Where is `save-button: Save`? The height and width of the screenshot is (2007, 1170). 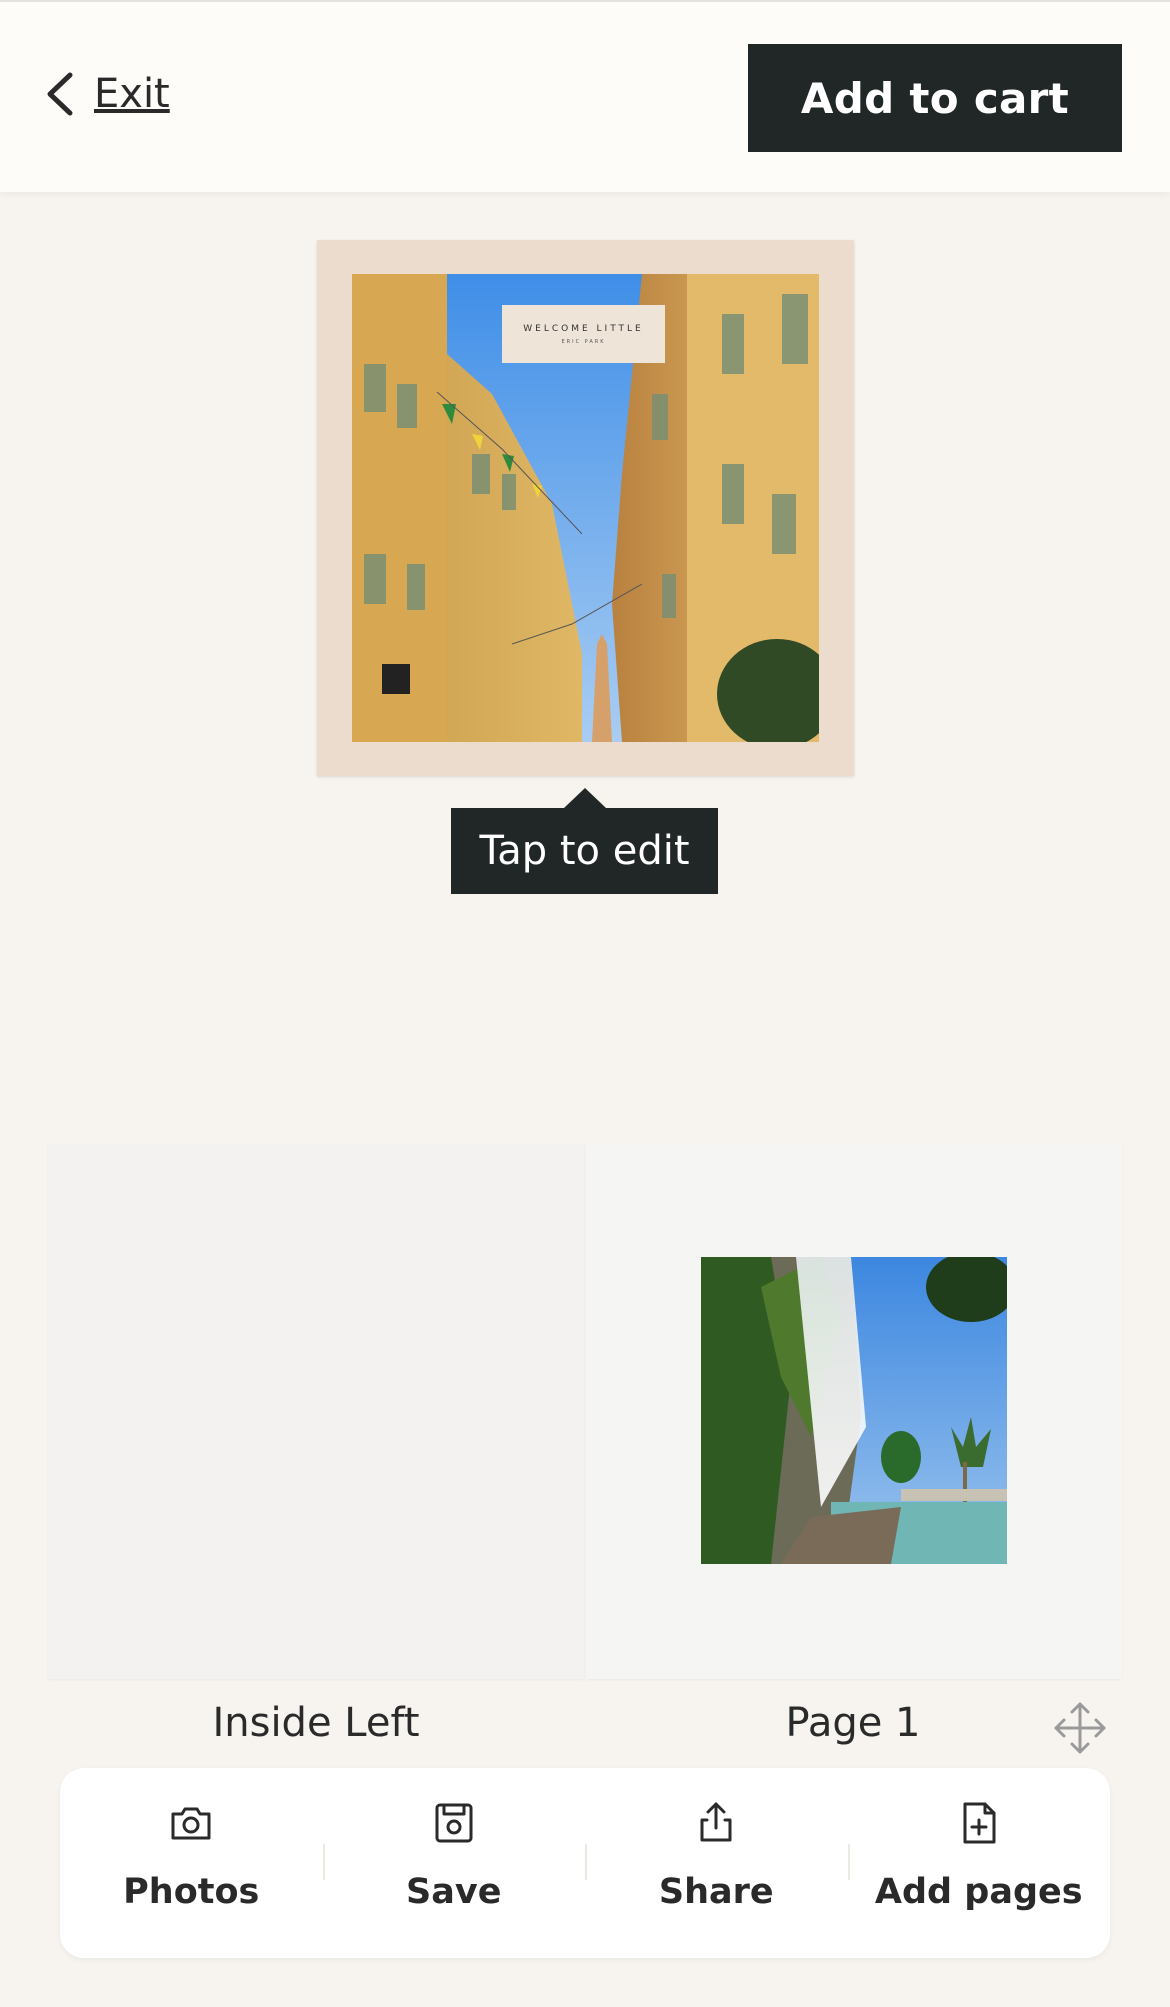
save-button: Save is located at coordinates (454, 1863).